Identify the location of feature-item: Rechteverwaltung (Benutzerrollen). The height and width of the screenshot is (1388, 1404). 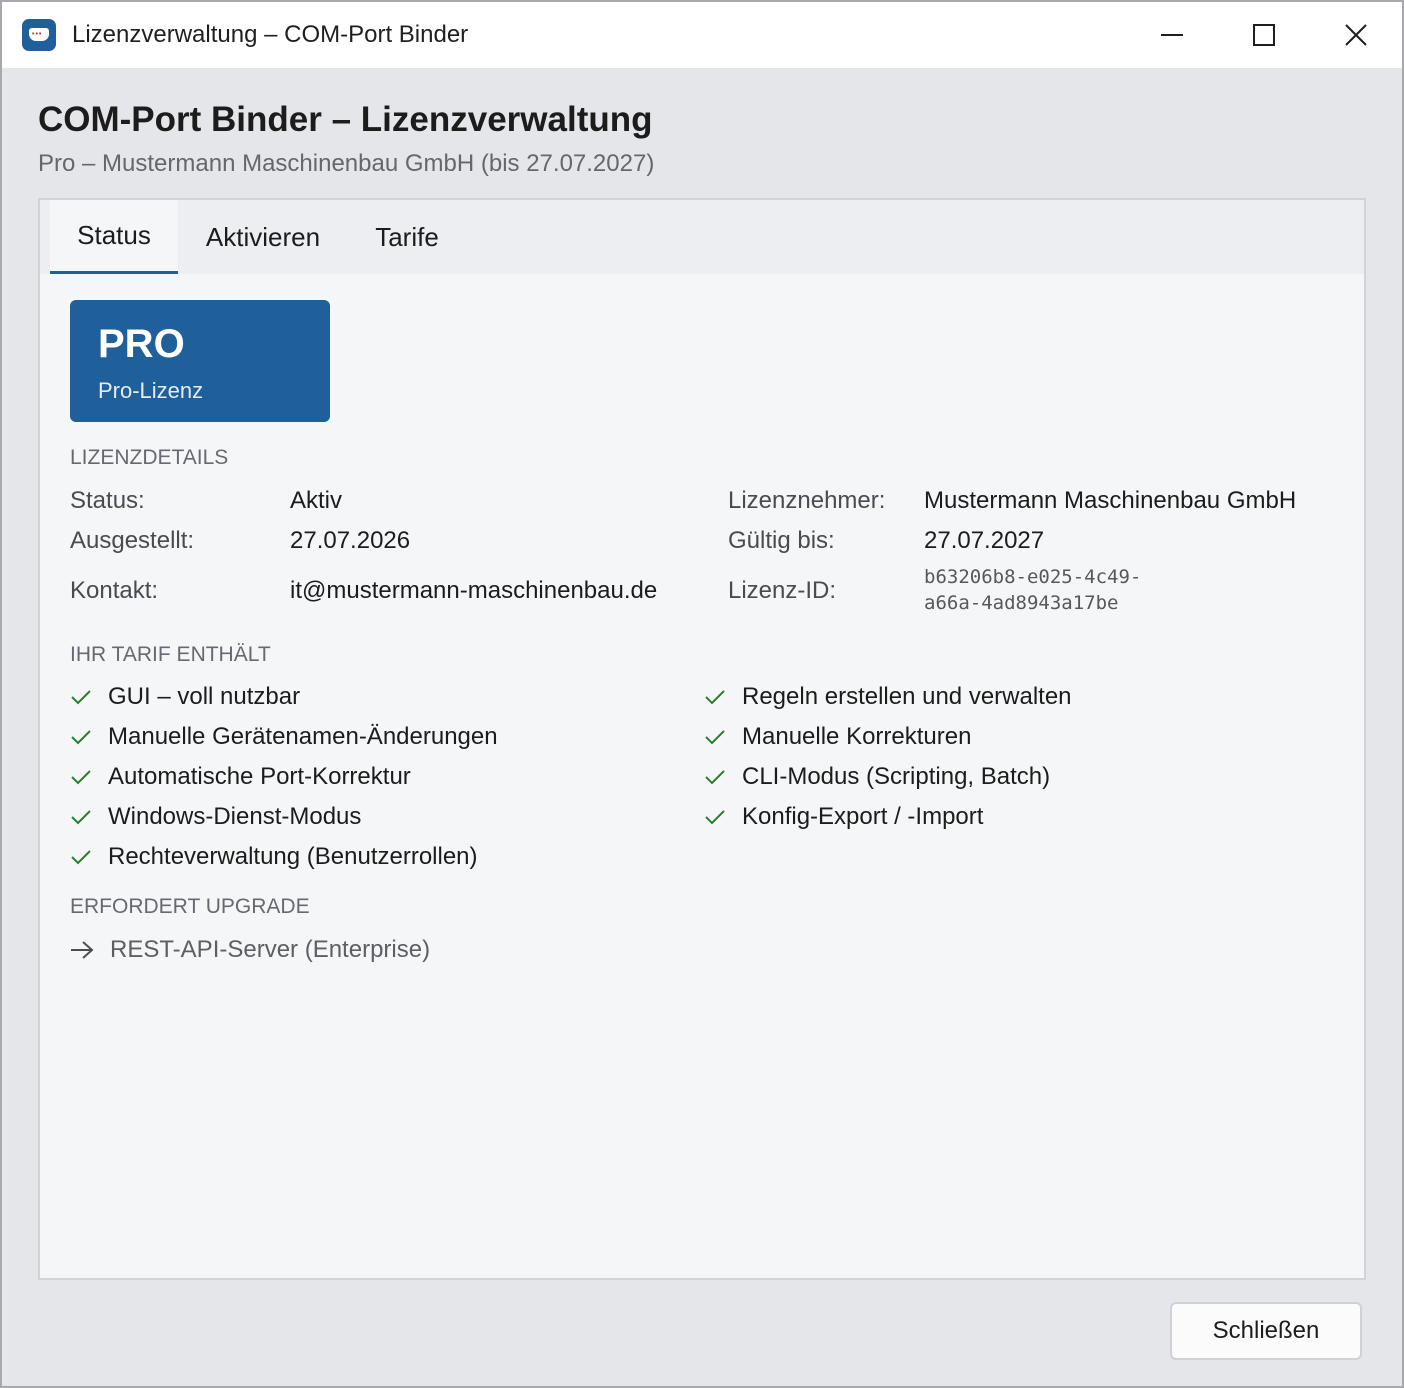
(274, 857).